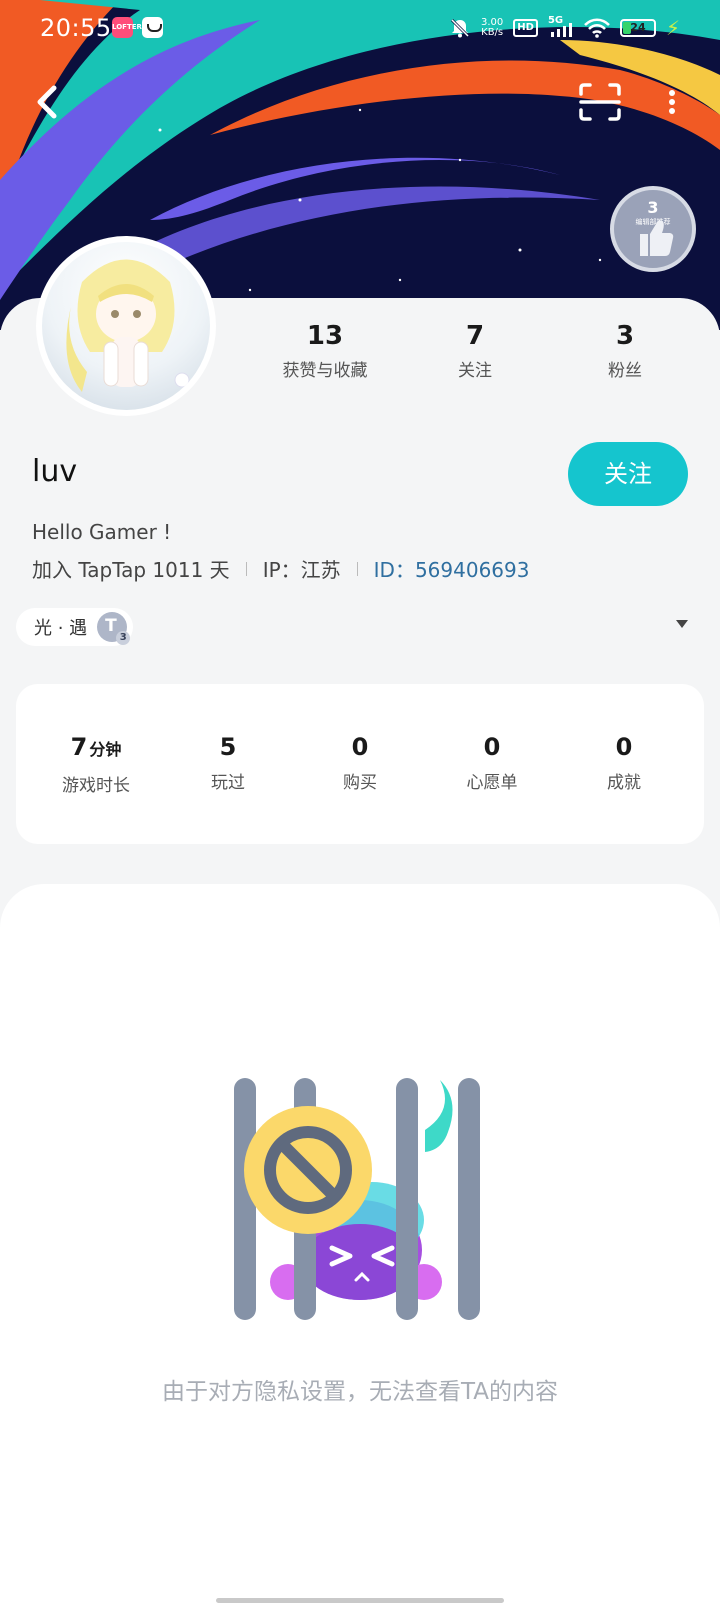 The image size is (720, 1605). I want to click on game-tag-label: 光 · 遇, so click(61, 628).